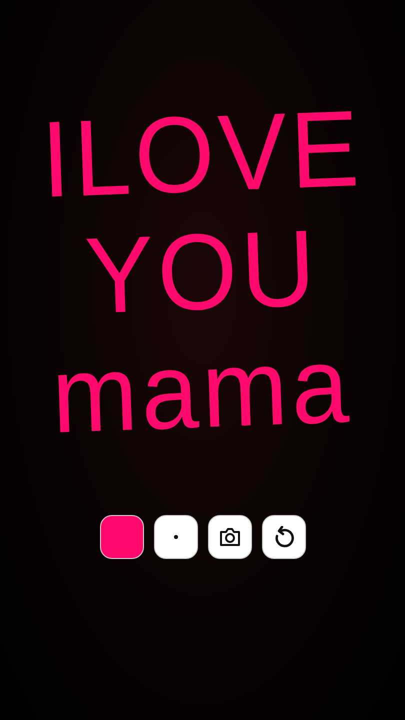  Describe the element at coordinates (122, 537) in the screenshot. I see `color-button` at that location.